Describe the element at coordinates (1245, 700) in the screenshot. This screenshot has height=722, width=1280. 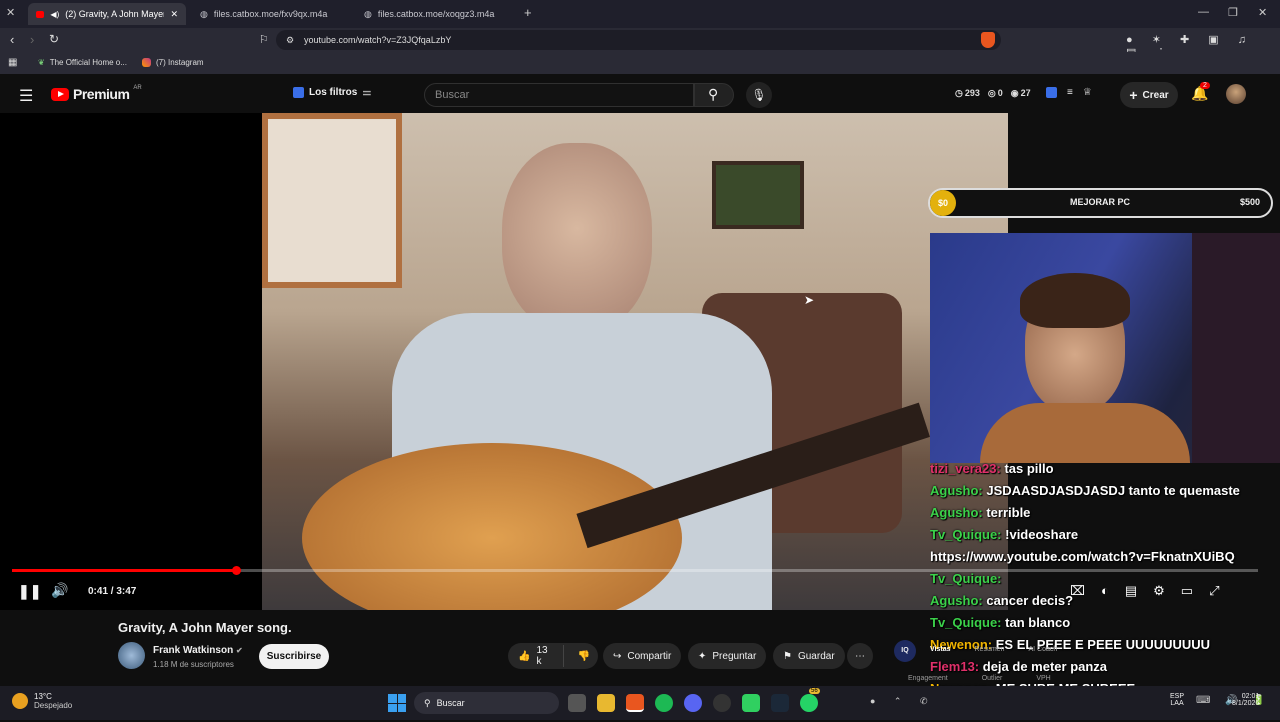
I see `clock: 02:01 8/1/2026` at that location.